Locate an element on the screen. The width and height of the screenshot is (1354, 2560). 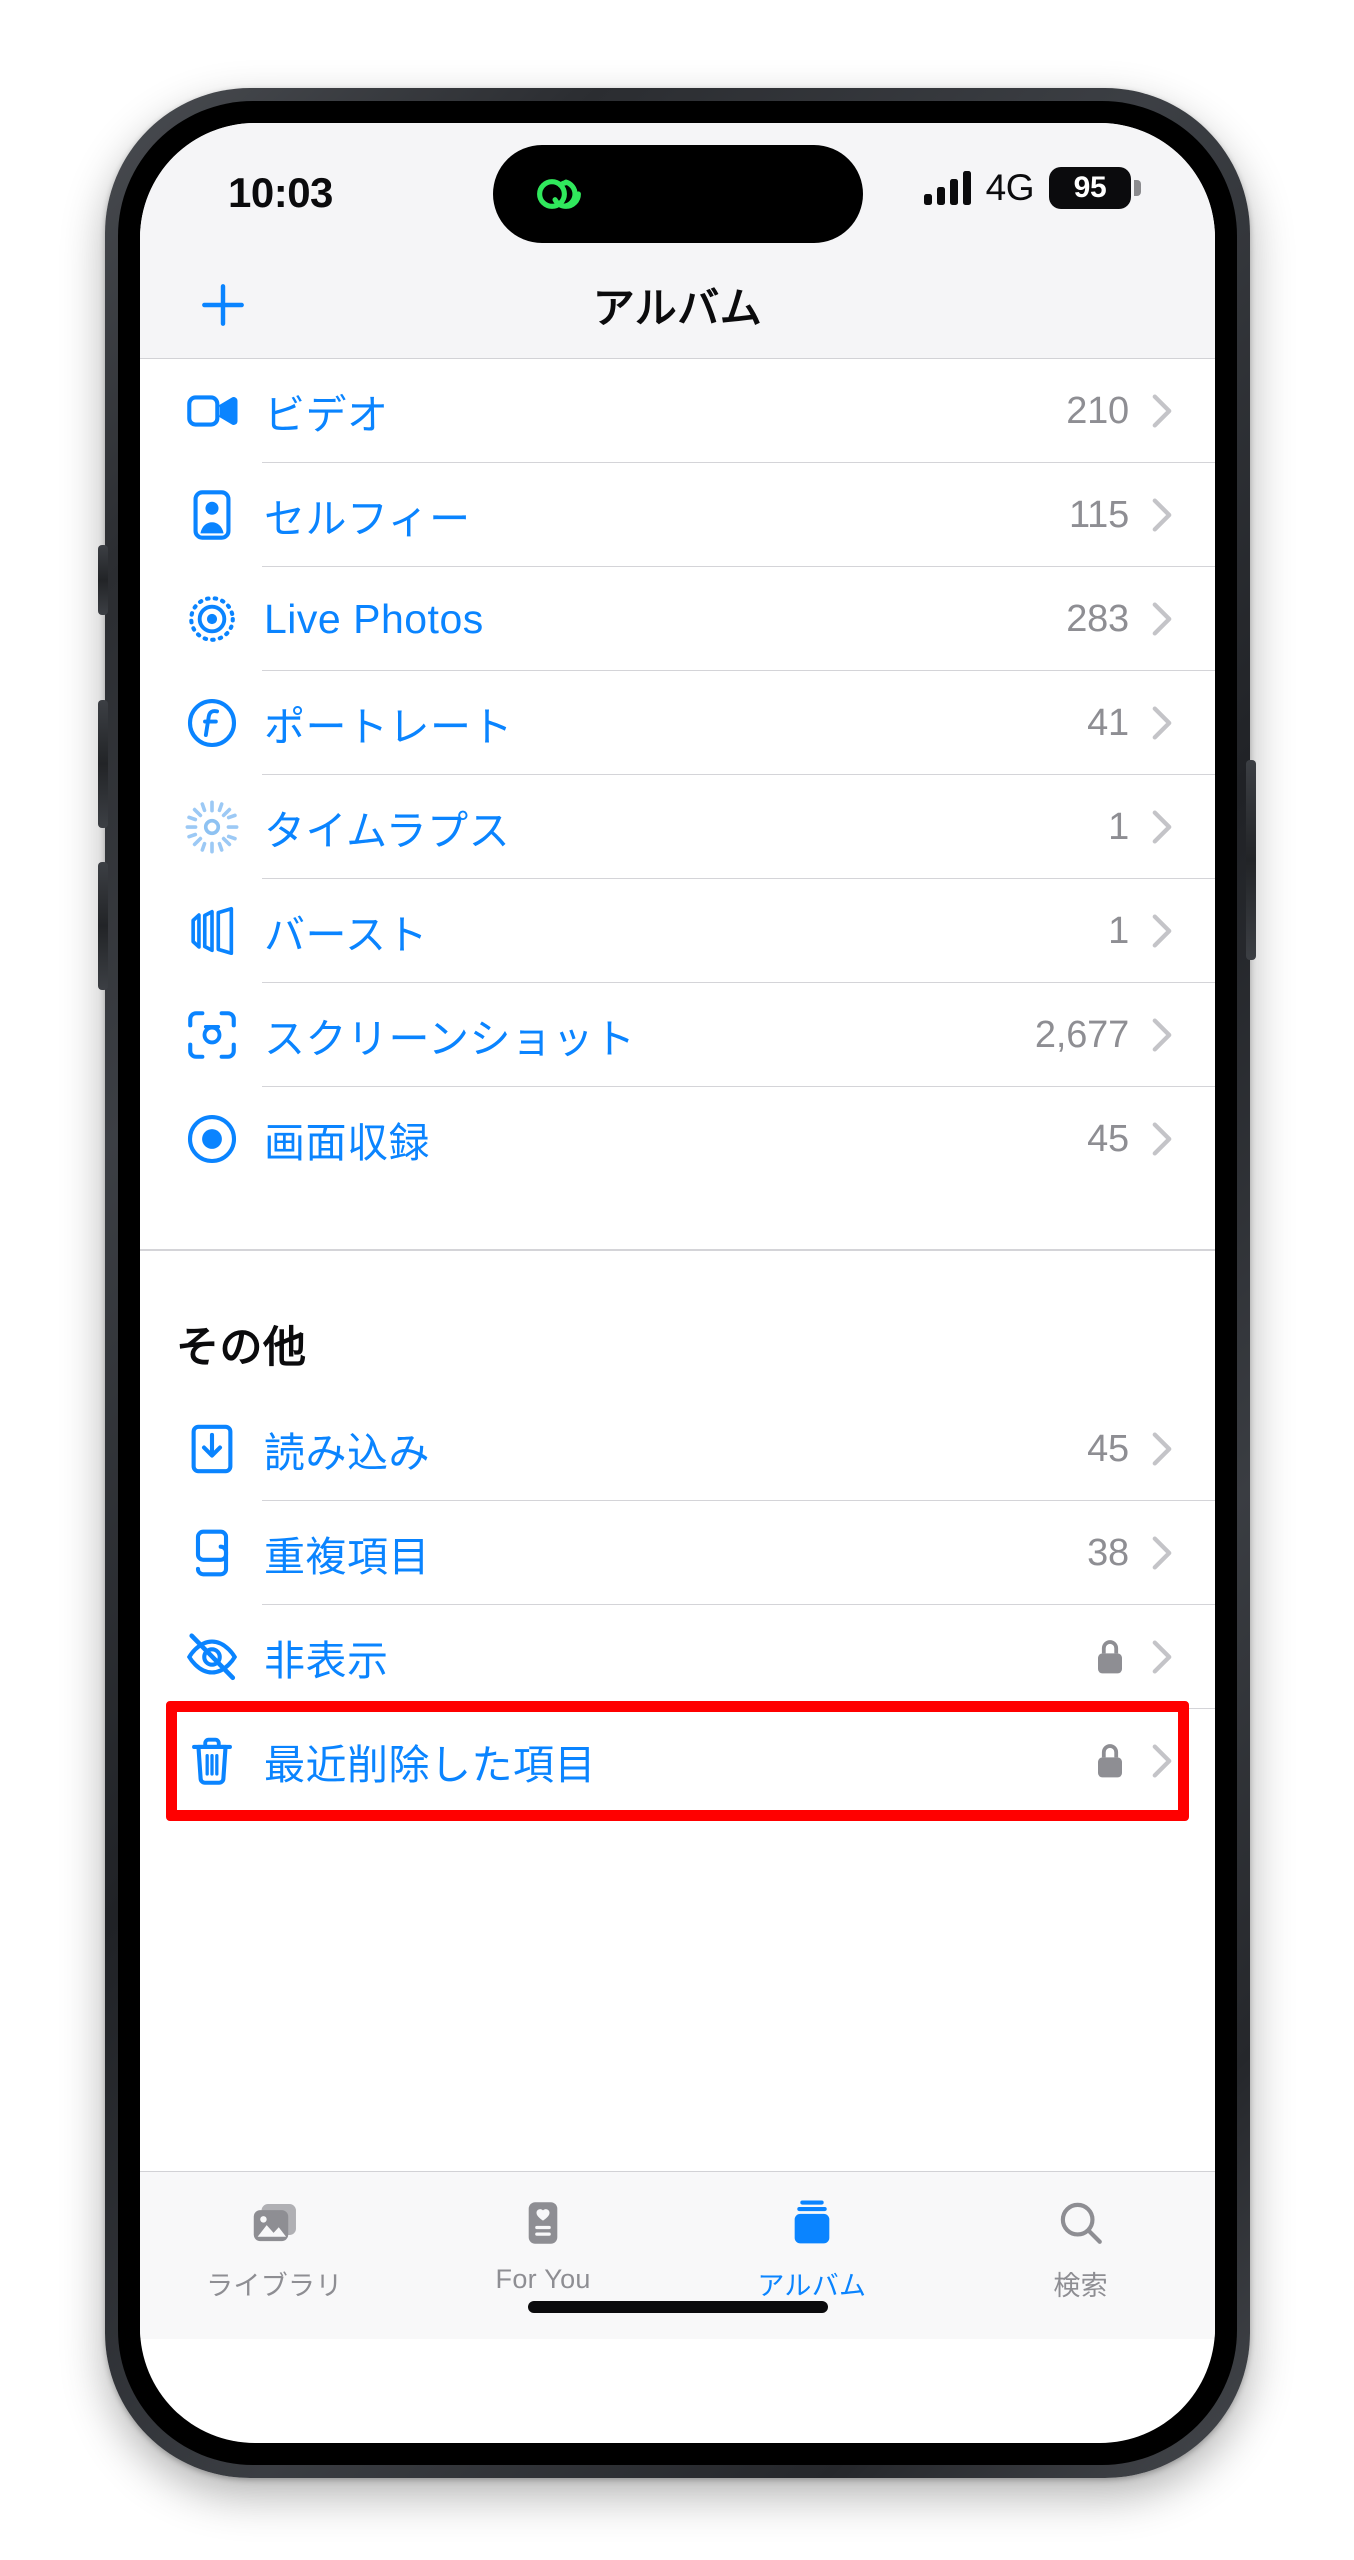
cellular-signal-icon is located at coordinates (947, 188).